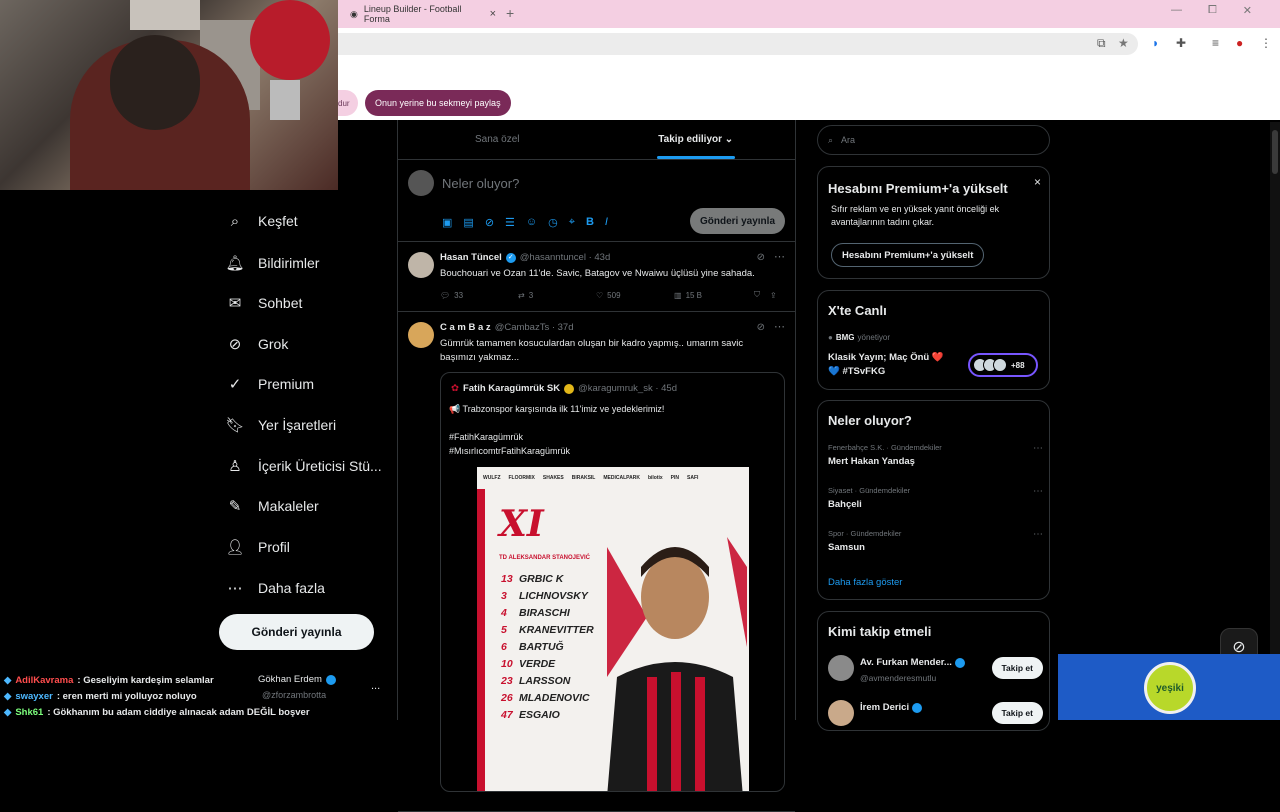 This screenshot has height=812, width=1280. What do you see at coordinates (757, 295) in the screenshot?
I see `bookmark-icon: ⛉` at bounding box center [757, 295].